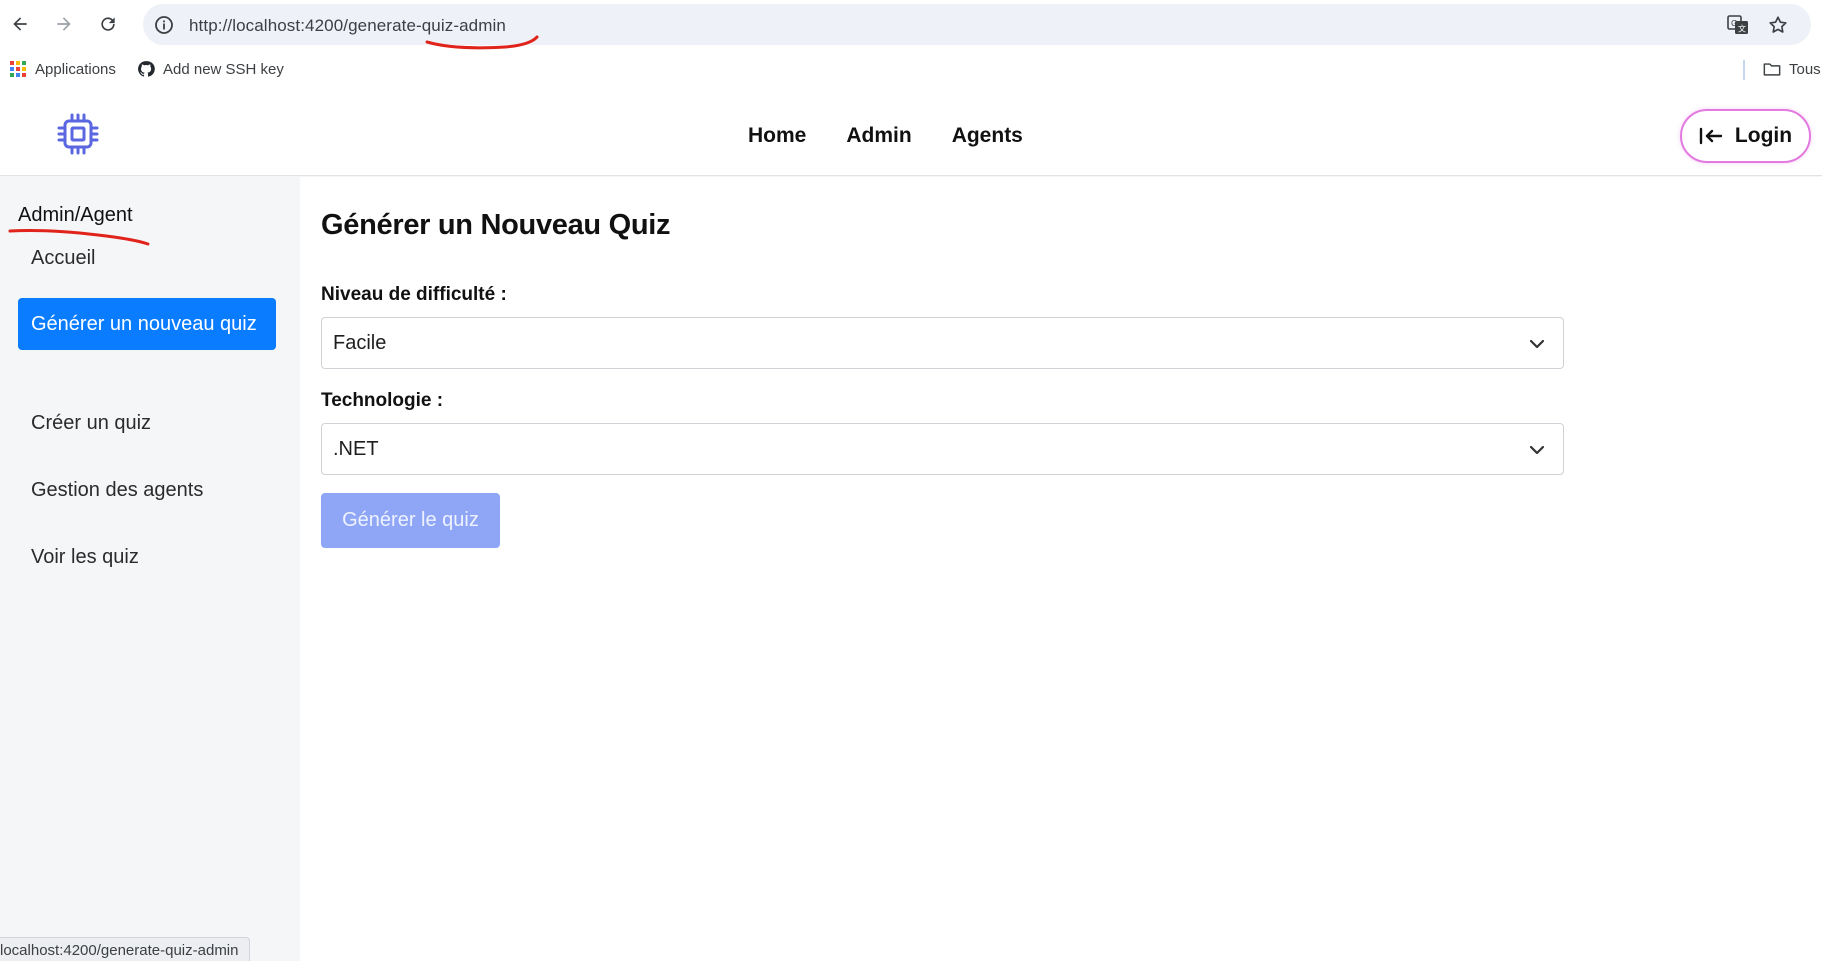 The width and height of the screenshot is (1822, 961). What do you see at coordinates (1744, 70) in the screenshot?
I see `bookmarks-separator` at bounding box center [1744, 70].